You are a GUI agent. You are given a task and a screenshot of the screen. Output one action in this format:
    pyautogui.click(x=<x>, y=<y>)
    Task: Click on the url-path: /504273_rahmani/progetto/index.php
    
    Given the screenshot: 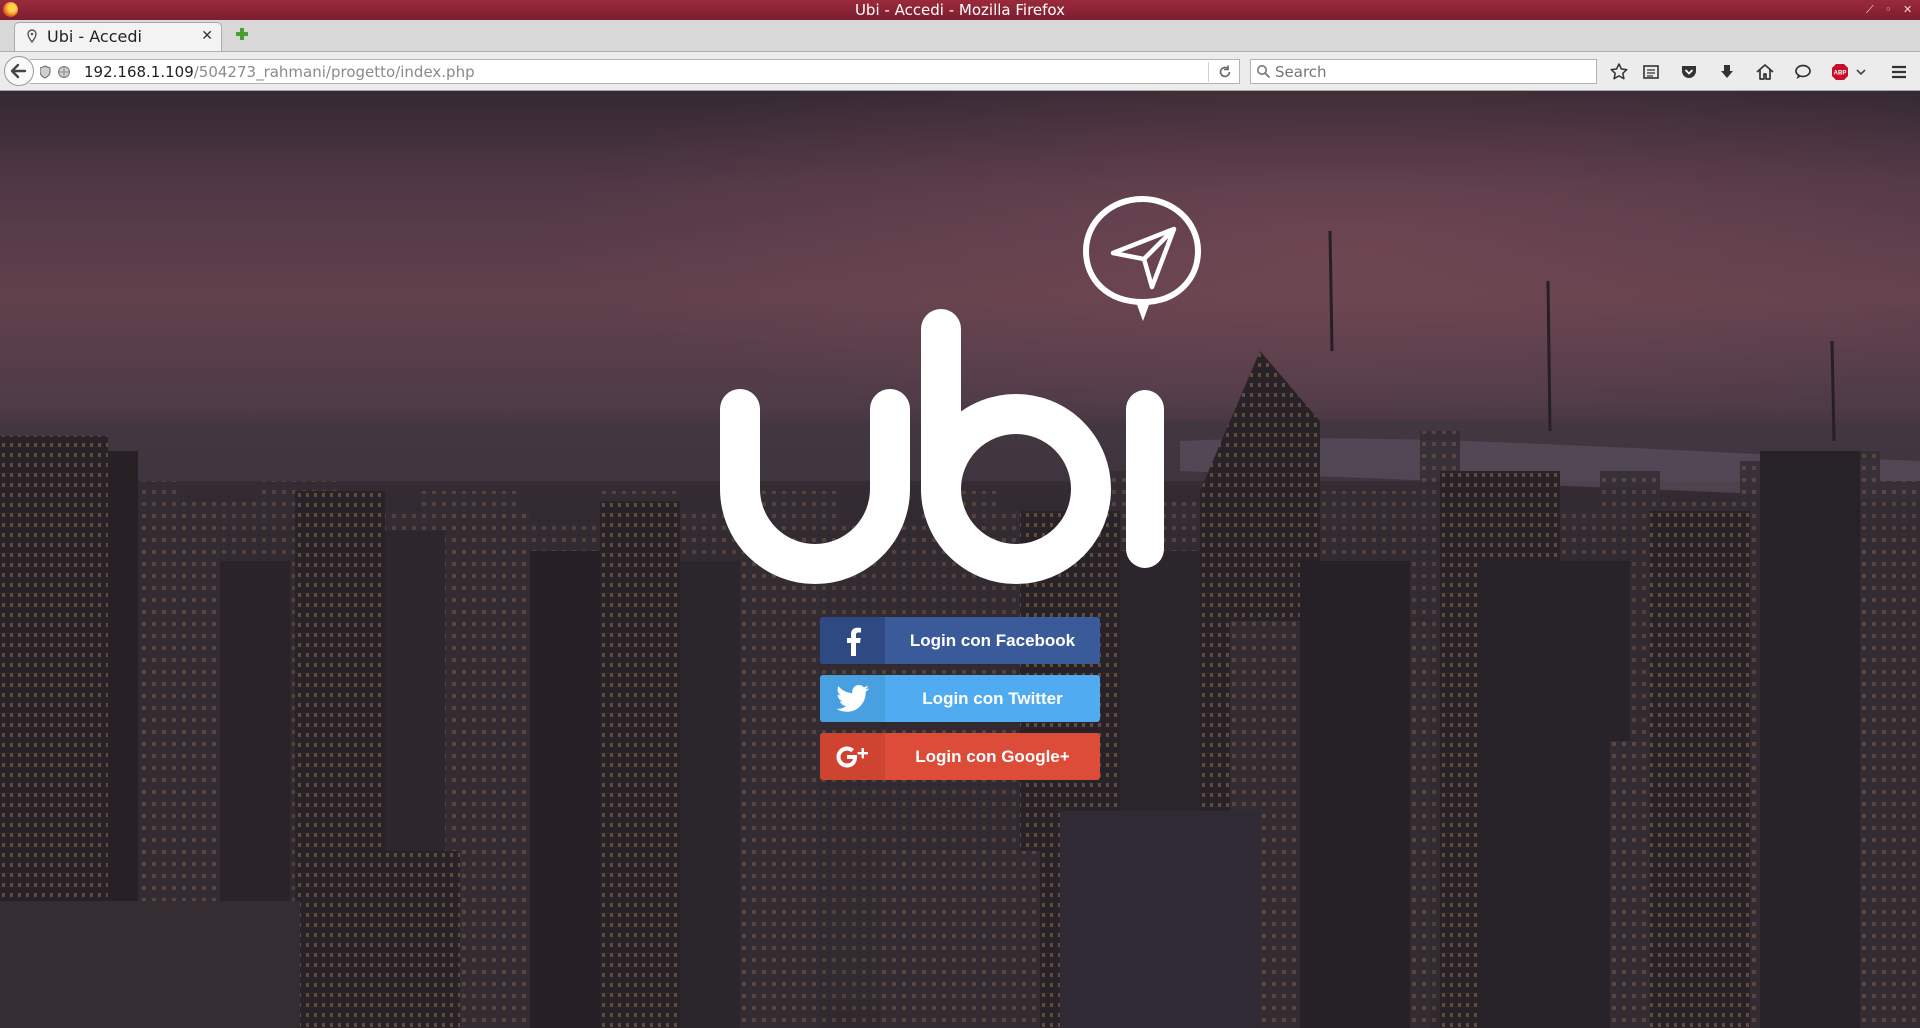 What is the action you would take?
    pyautogui.click(x=334, y=72)
    